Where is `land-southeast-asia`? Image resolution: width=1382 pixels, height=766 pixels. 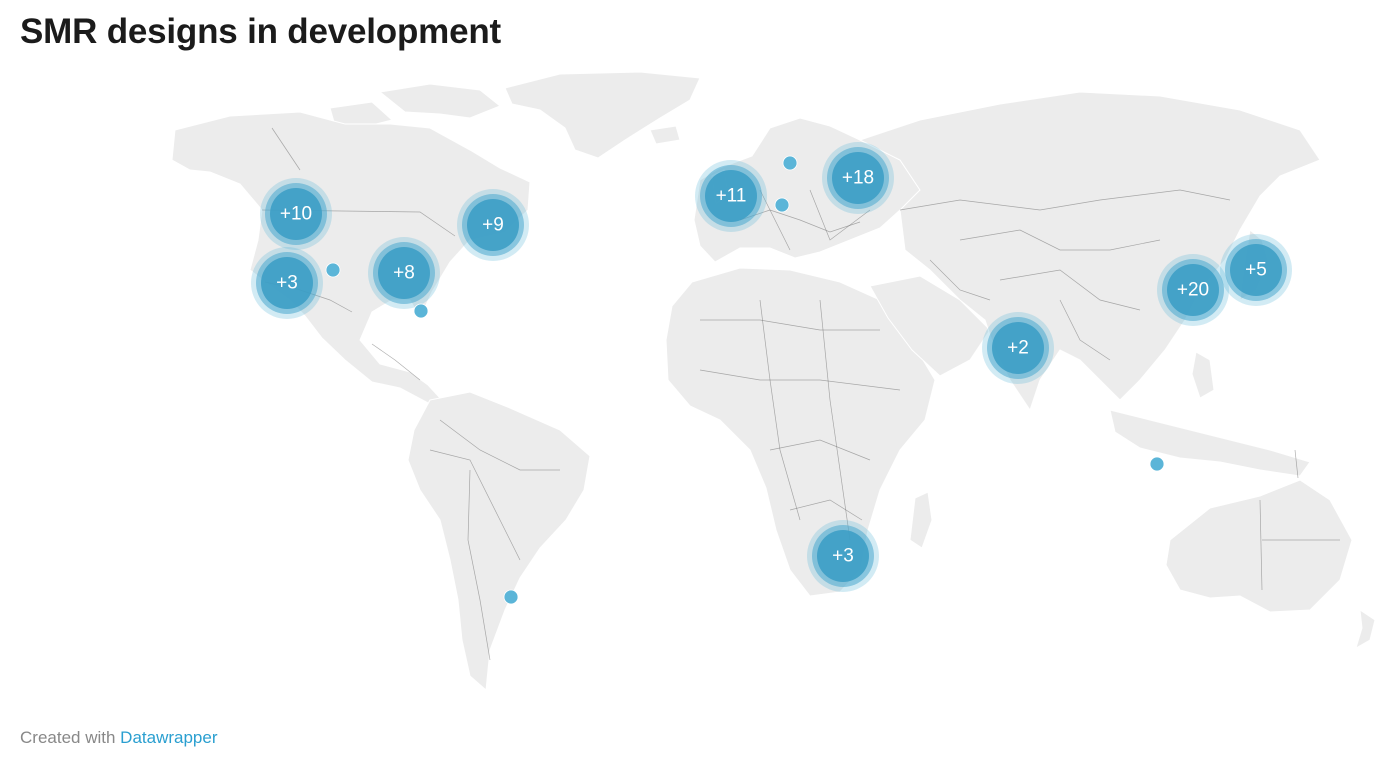 land-southeast-asia is located at coordinates (1210, 443).